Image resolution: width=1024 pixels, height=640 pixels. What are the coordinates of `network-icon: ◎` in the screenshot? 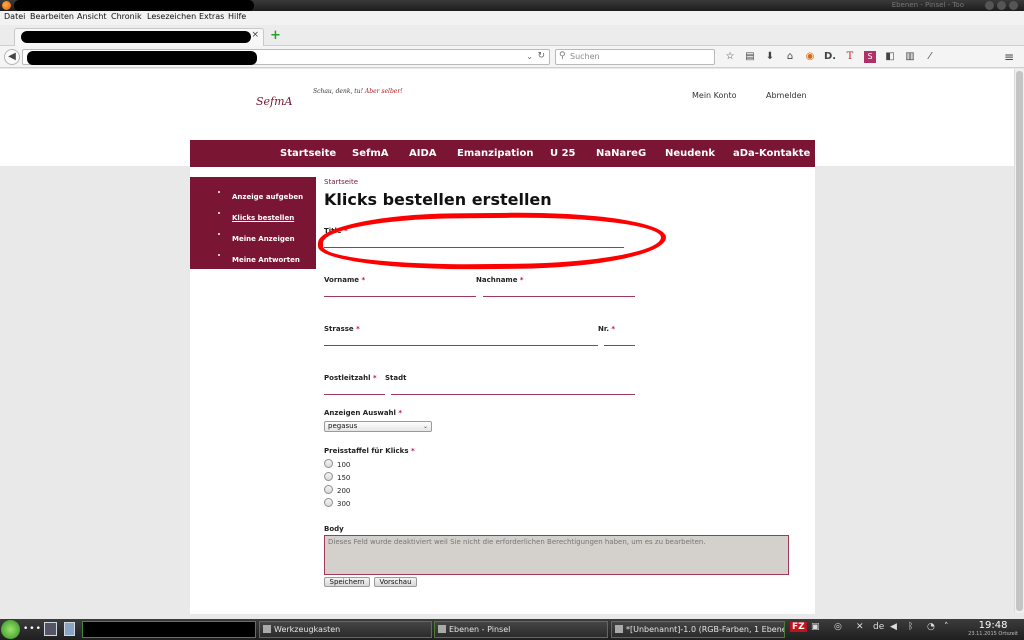 It's located at (838, 627).